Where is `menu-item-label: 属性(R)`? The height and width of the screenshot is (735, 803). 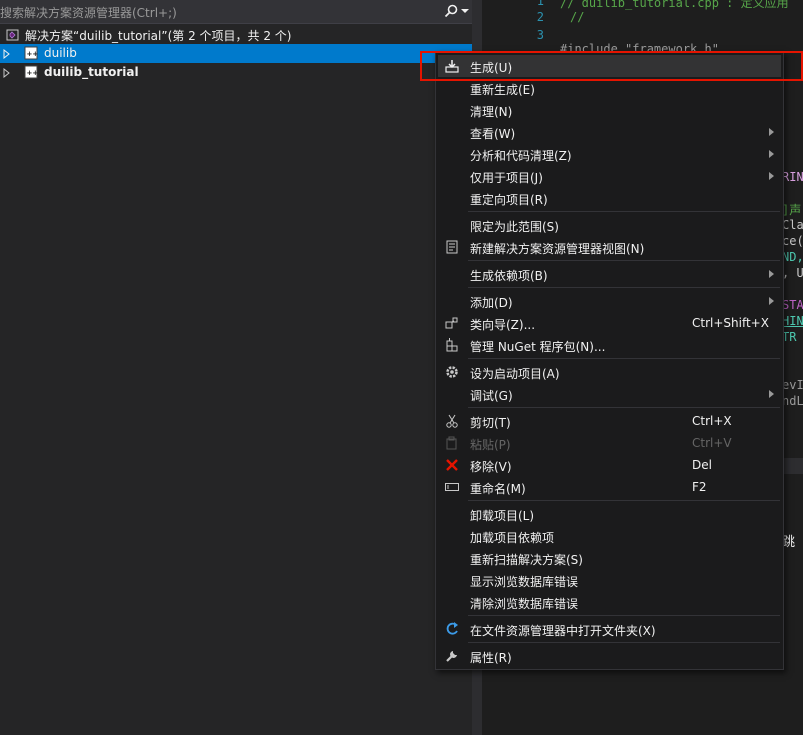
menu-item-label: 属性(R) is located at coordinates (491, 658).